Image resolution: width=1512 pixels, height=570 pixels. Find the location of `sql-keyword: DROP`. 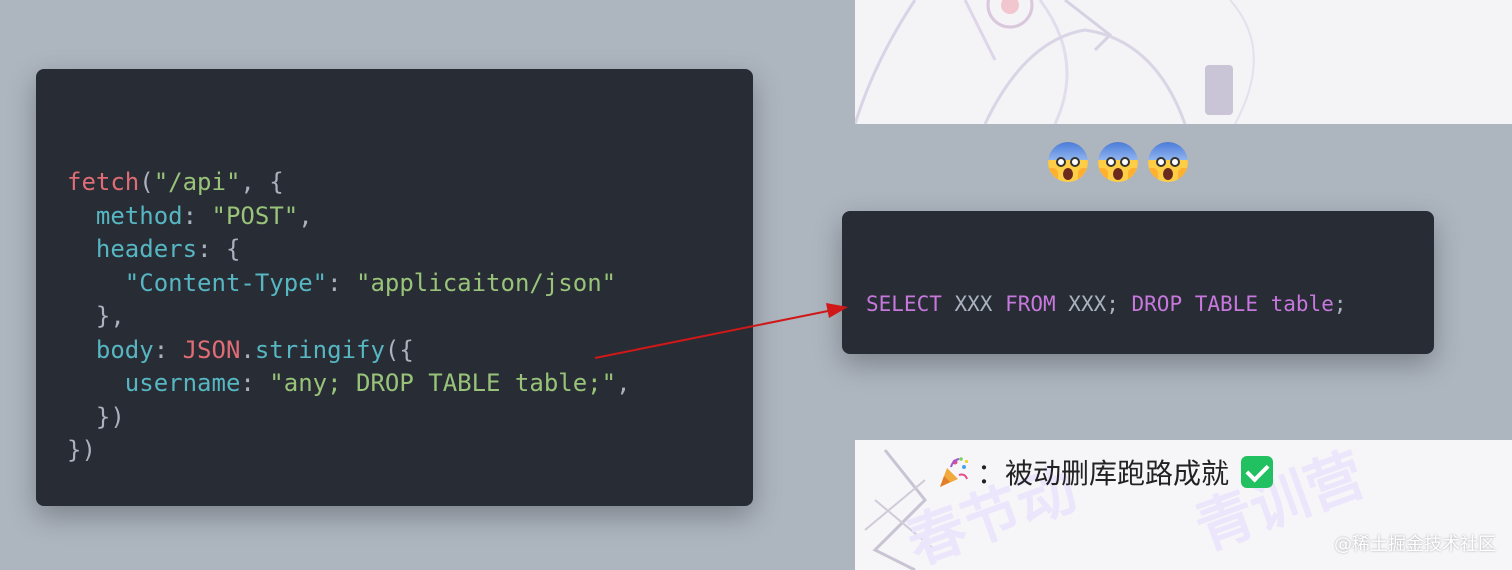

sql-keyword: DROP is located at coordinates (1157, 304).